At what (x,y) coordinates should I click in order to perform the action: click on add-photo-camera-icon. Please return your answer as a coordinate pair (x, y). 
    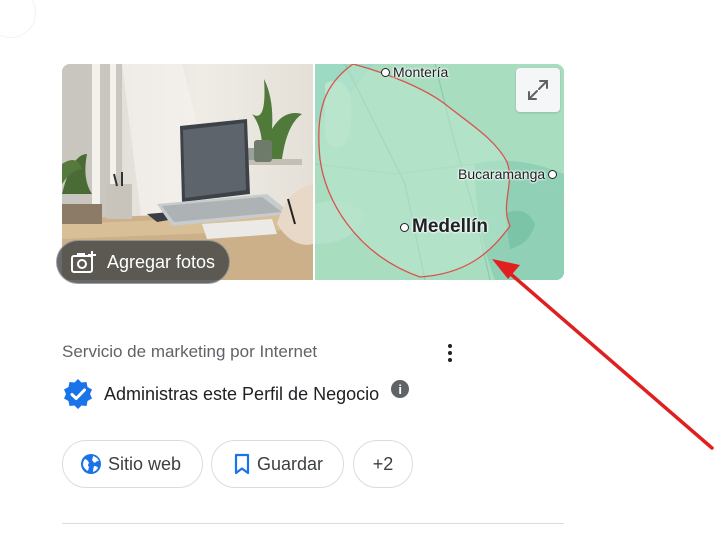
    Looking at the image, I should click on (84, 262).